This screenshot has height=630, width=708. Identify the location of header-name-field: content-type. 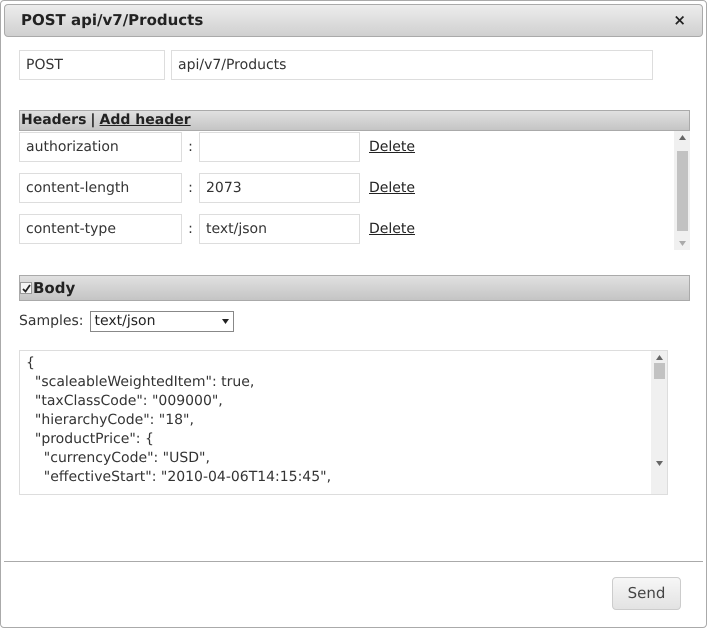
(100, 229).